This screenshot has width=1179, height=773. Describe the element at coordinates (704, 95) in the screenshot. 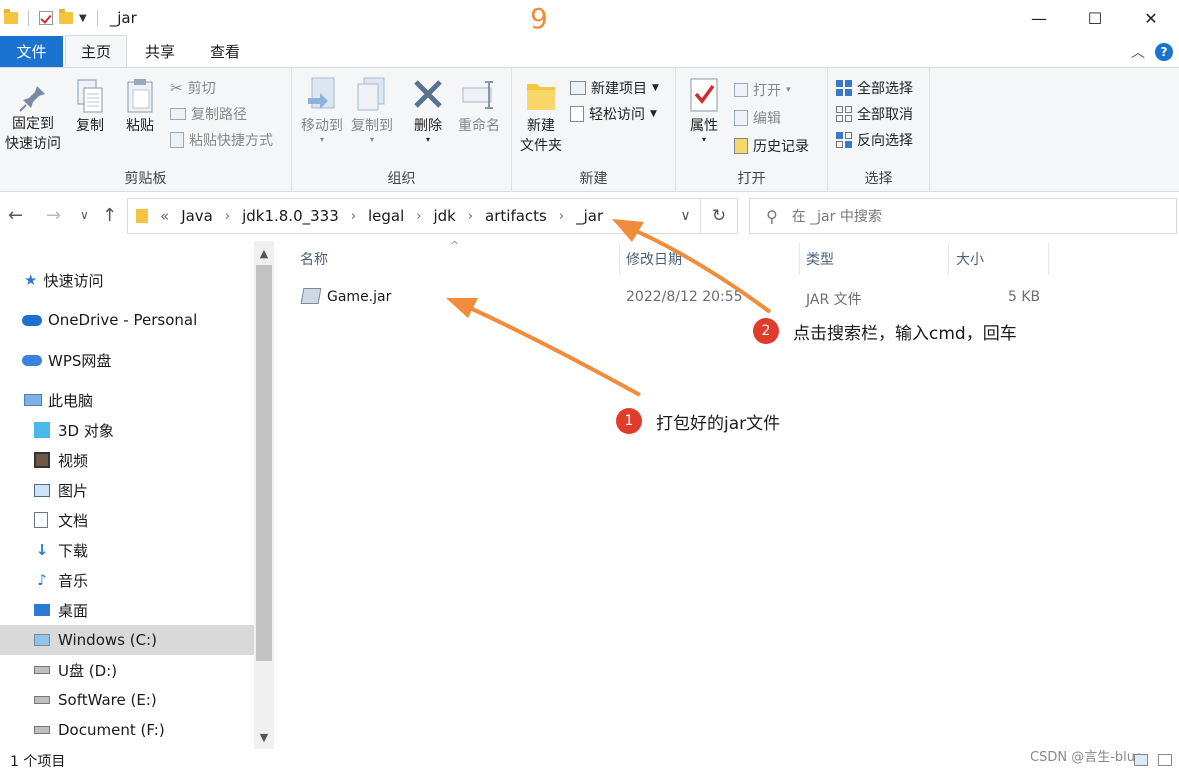

I see `properties-icon` at that location.